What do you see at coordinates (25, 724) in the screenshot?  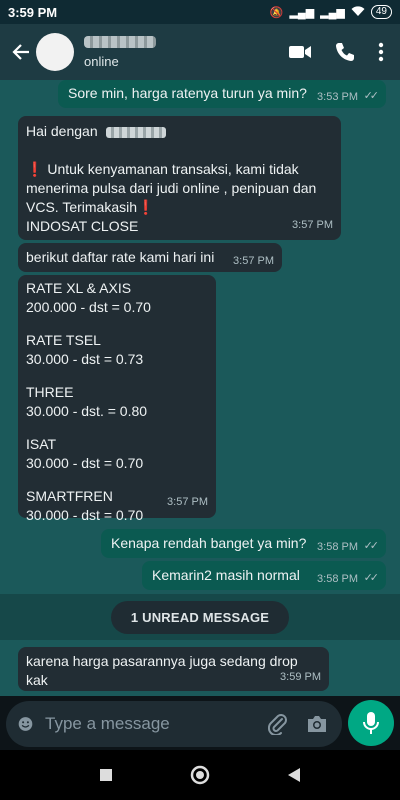 I see `emoji-icon` at bounding box center [25, 724].